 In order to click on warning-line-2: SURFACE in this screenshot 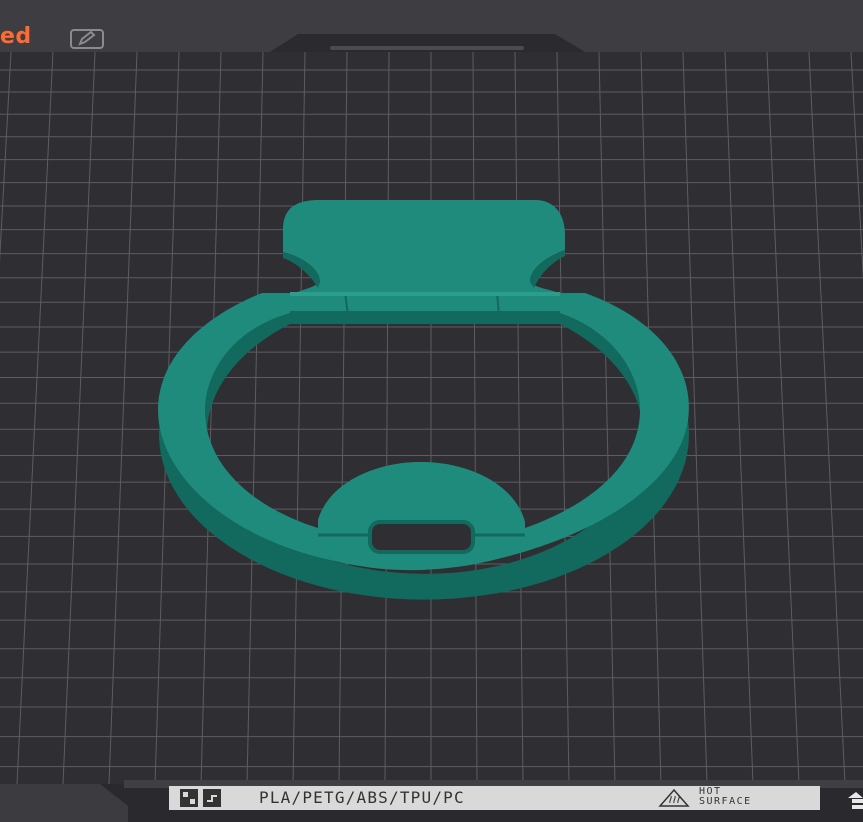, I will do `click(725, 801)`.